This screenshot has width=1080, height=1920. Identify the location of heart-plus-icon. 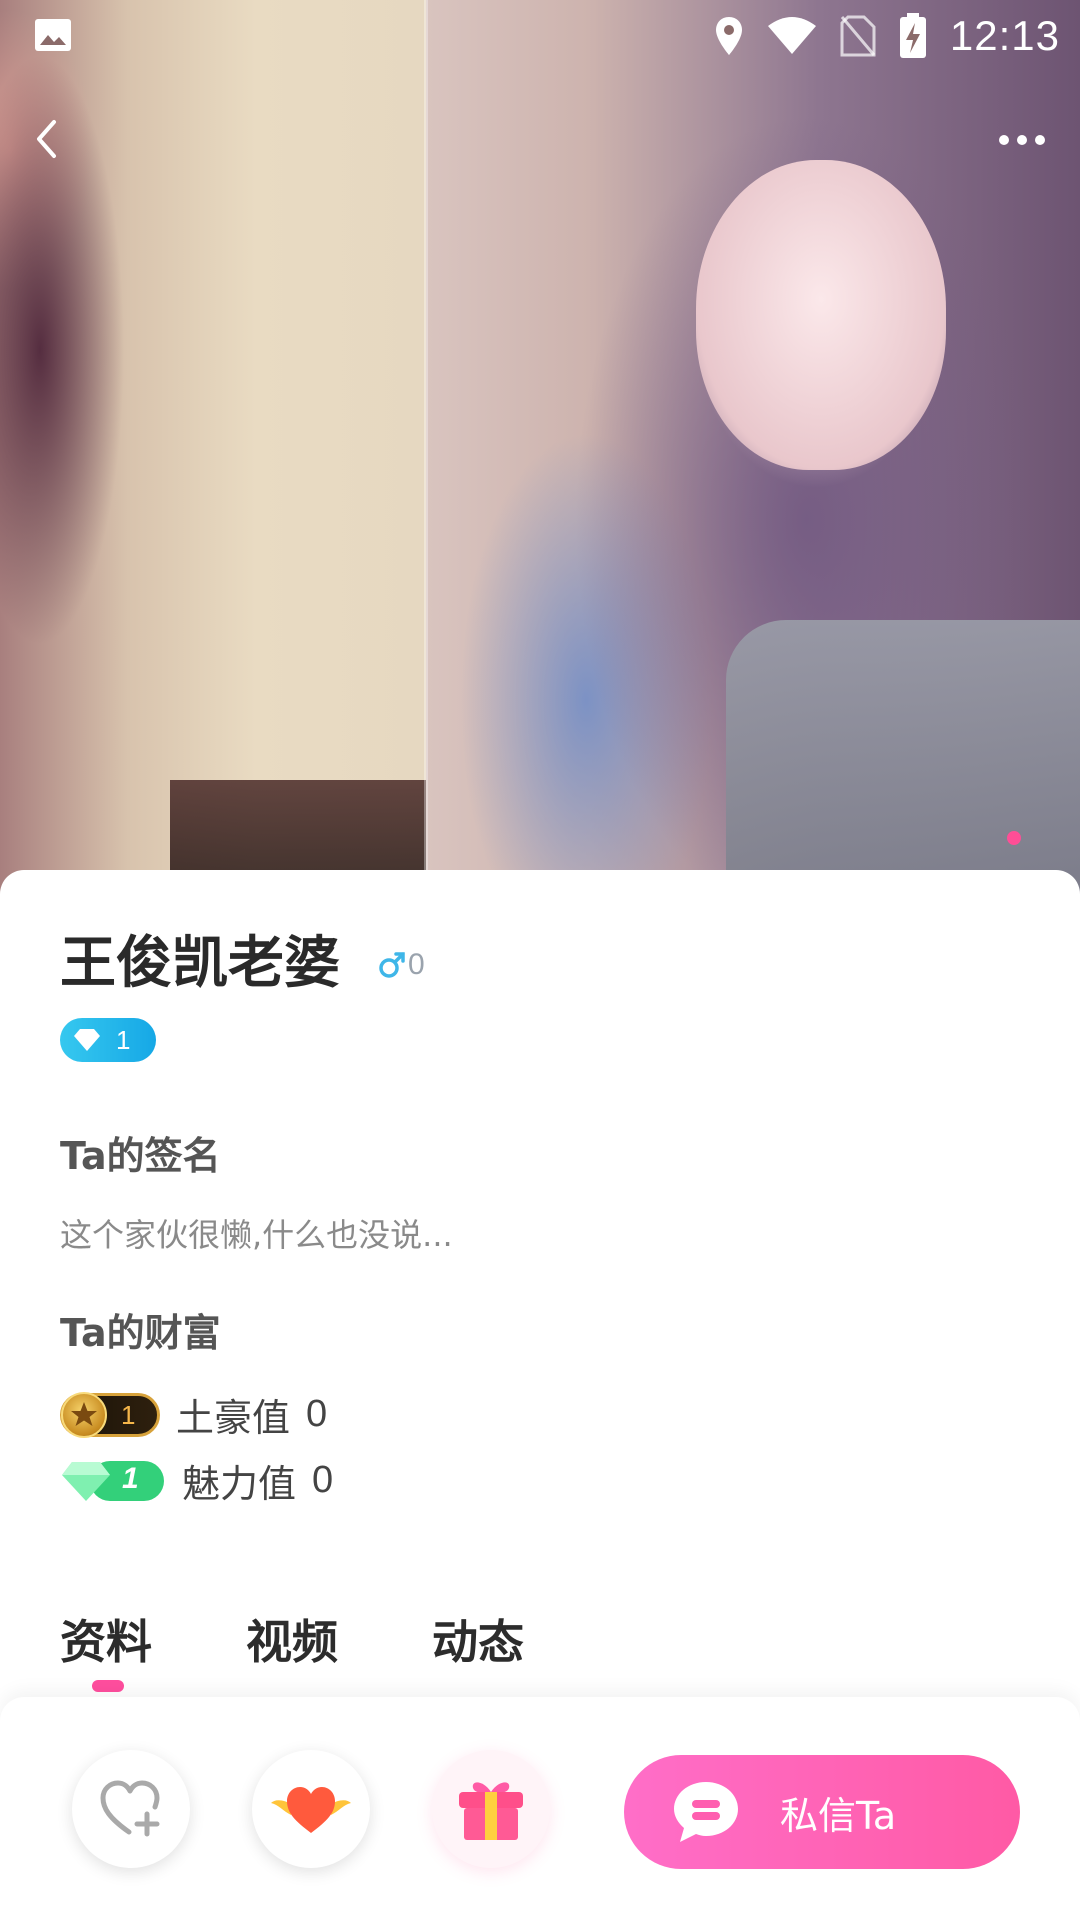
(130, 1808).